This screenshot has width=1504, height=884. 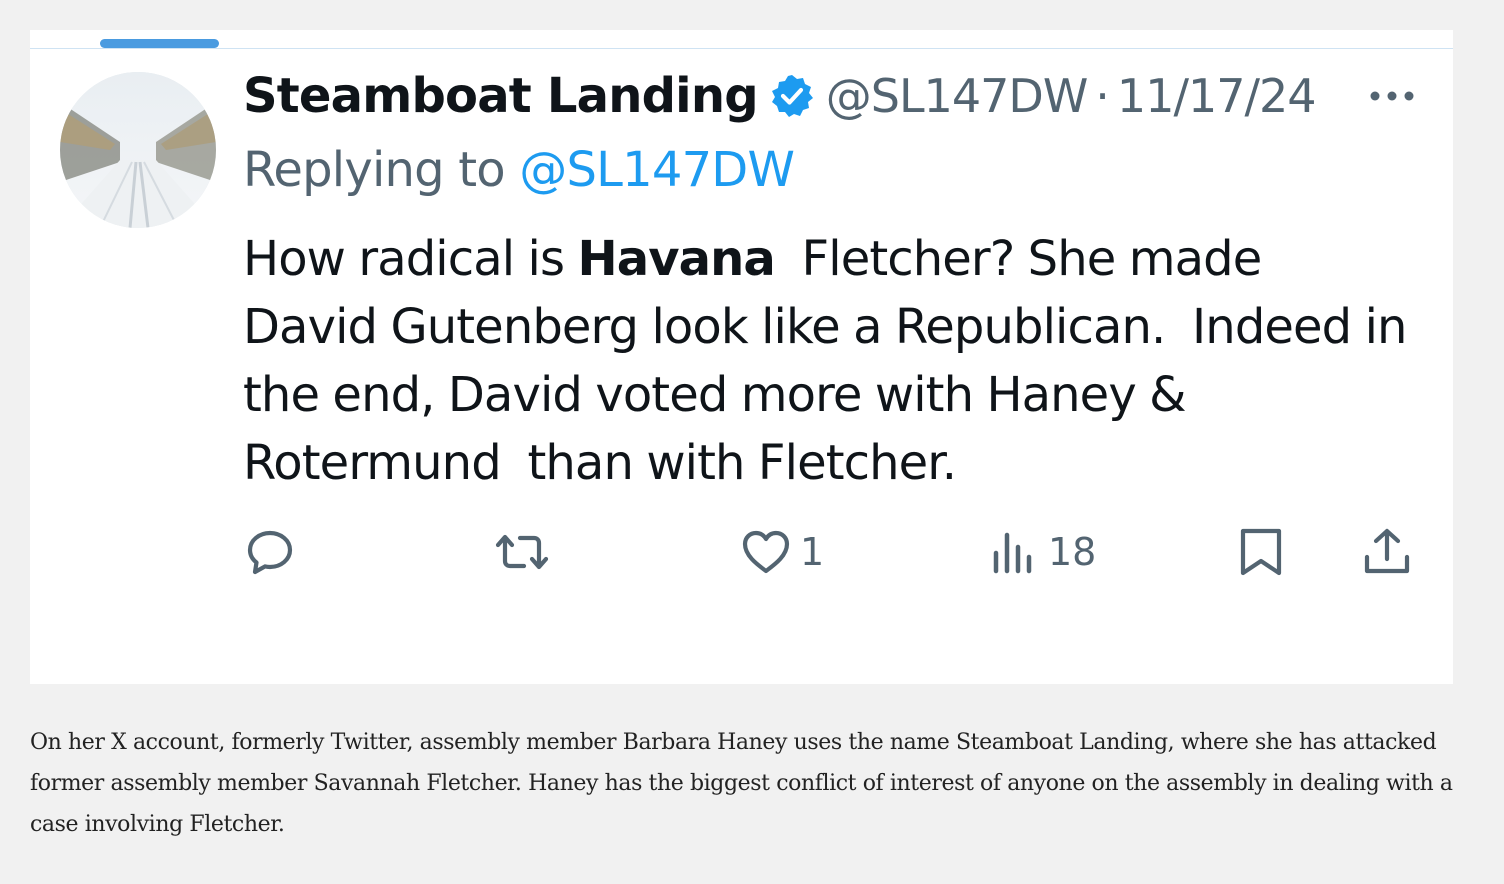 I want to click on share-button, so click(x=1387, y=552).